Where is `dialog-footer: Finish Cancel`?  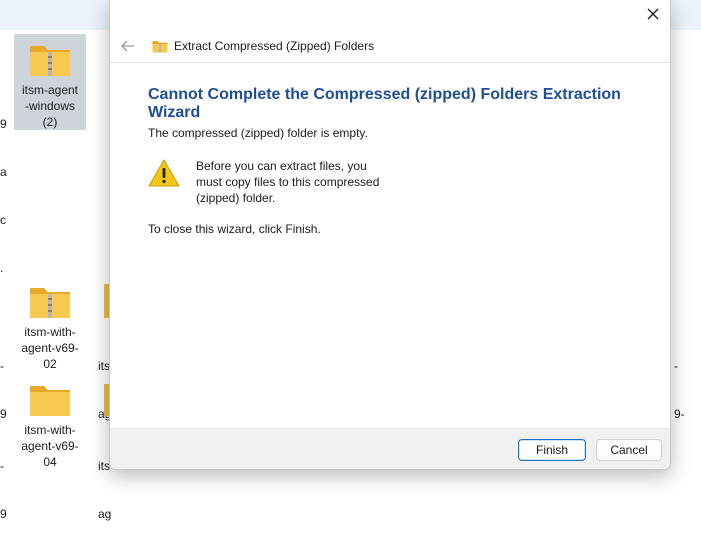
dialog-footer: Finish Cancel is located at coordinates (390, 448).